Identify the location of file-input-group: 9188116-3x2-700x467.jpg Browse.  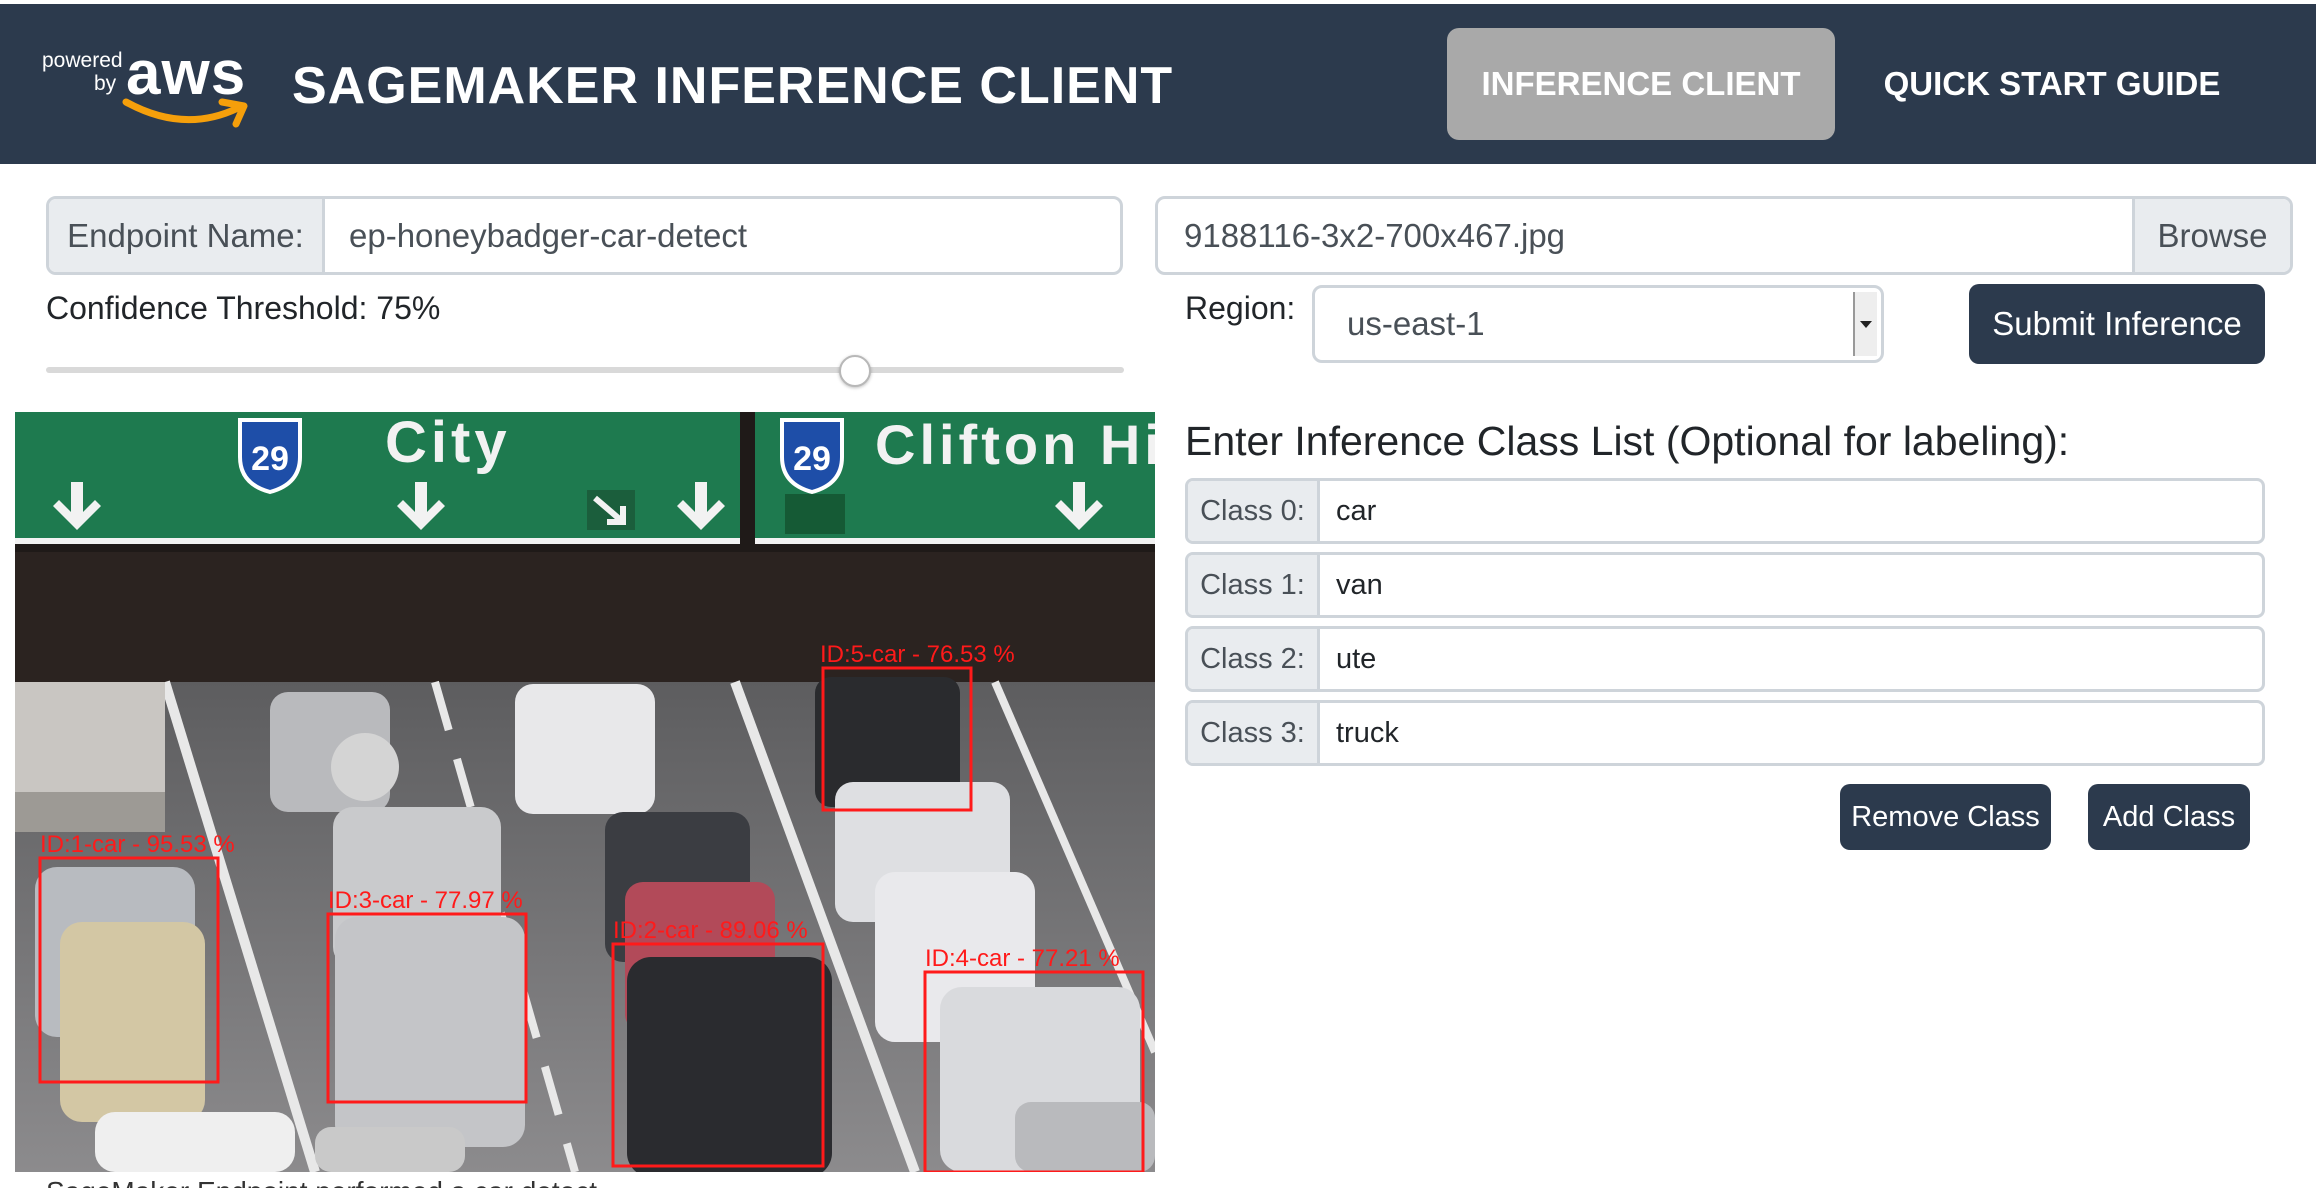
(1724, 235).